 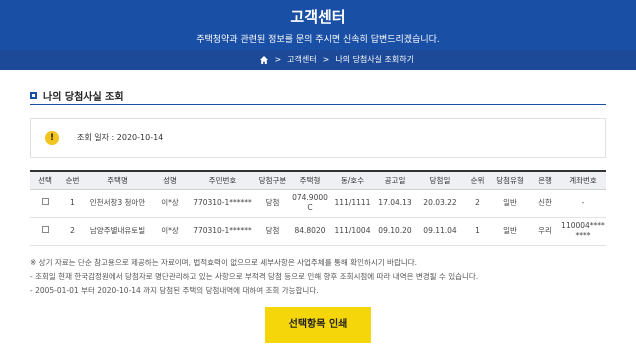 I want to click on col-header: 은행, so click(x=545, y=180).